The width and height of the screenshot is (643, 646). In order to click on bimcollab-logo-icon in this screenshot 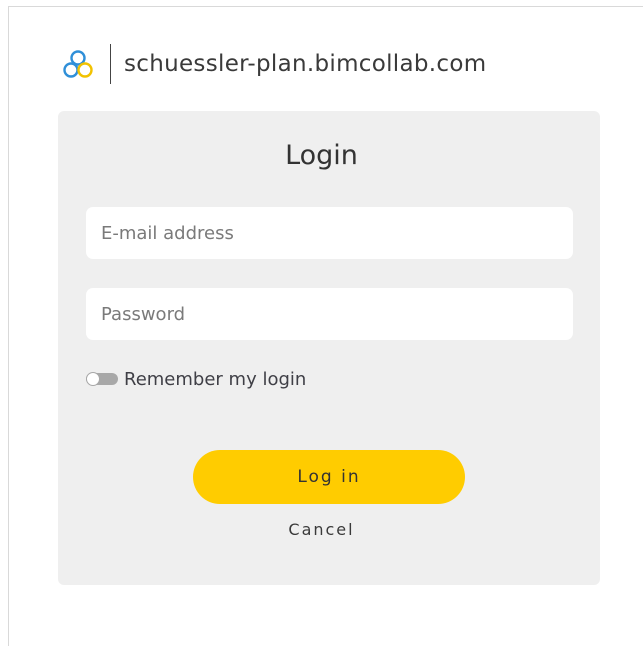, I will do `click(78, 64)`.